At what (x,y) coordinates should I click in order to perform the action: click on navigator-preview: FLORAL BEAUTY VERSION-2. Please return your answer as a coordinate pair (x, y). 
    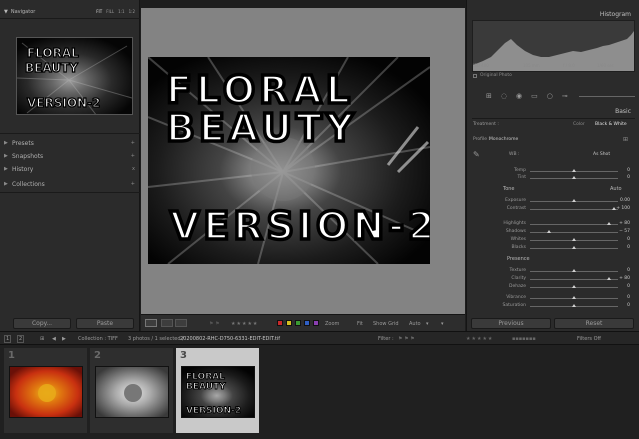
    Looking at the image, I should click on (74, 76).